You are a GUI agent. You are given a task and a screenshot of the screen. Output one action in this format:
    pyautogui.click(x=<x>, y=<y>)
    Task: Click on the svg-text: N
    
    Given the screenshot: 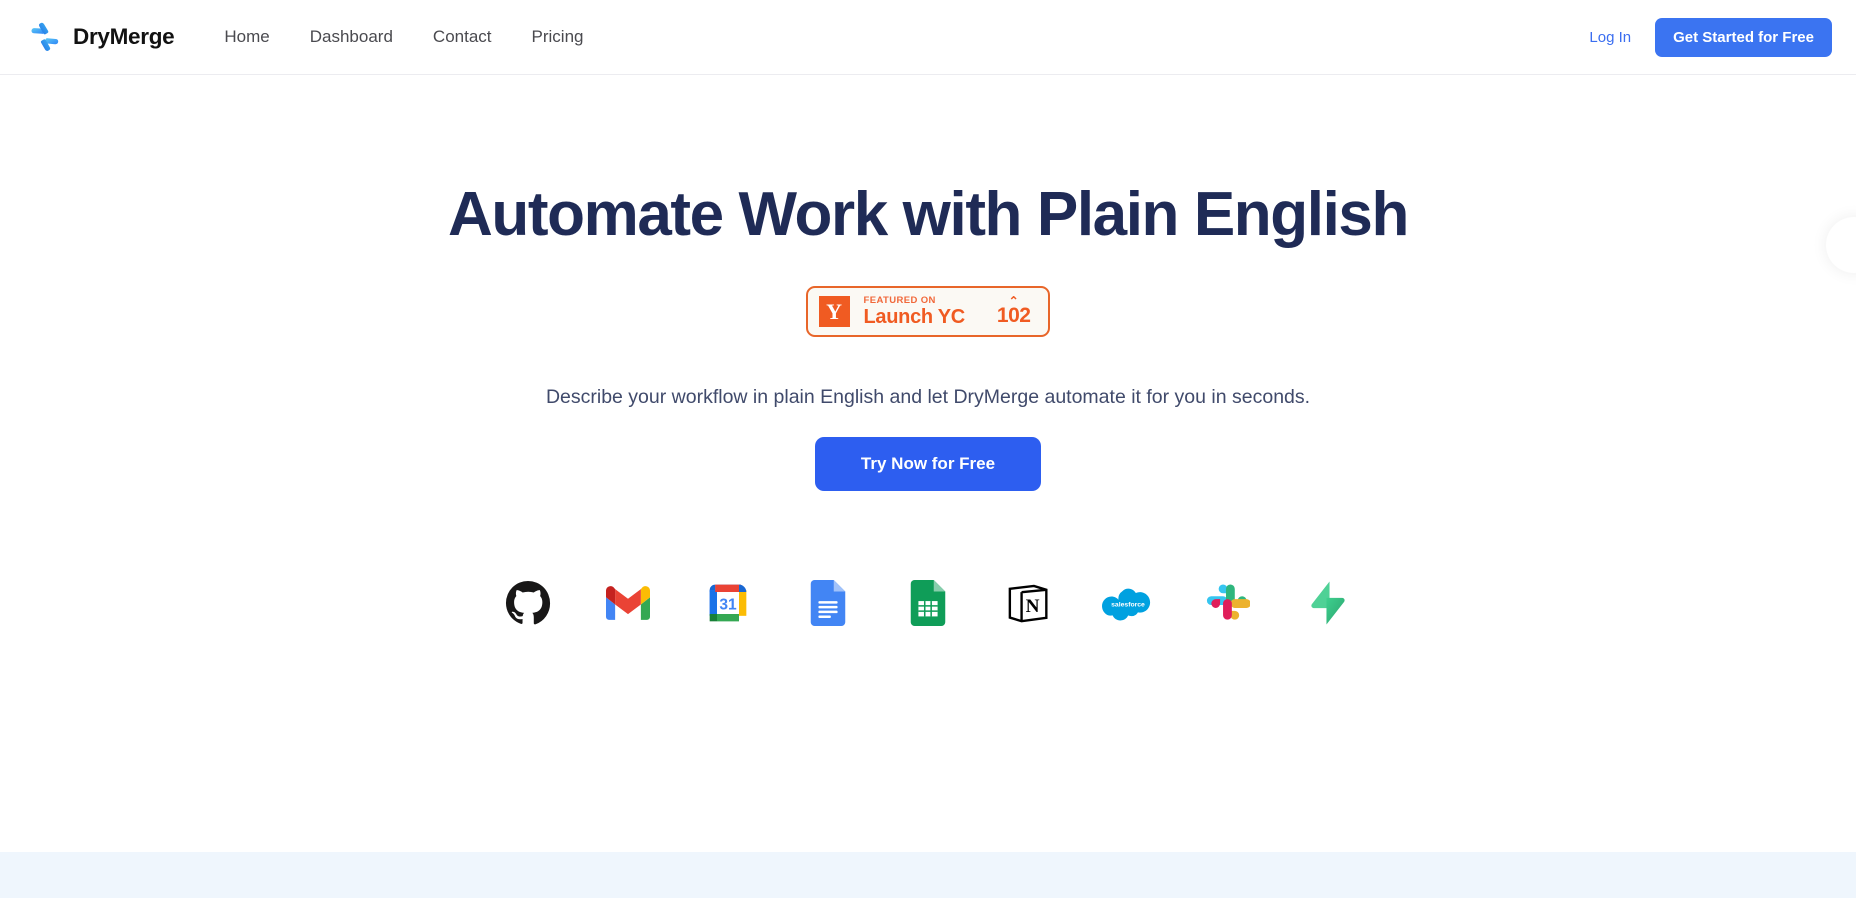 What is the action you would take?
    pyautogui.click(x=1033, y=607)
    